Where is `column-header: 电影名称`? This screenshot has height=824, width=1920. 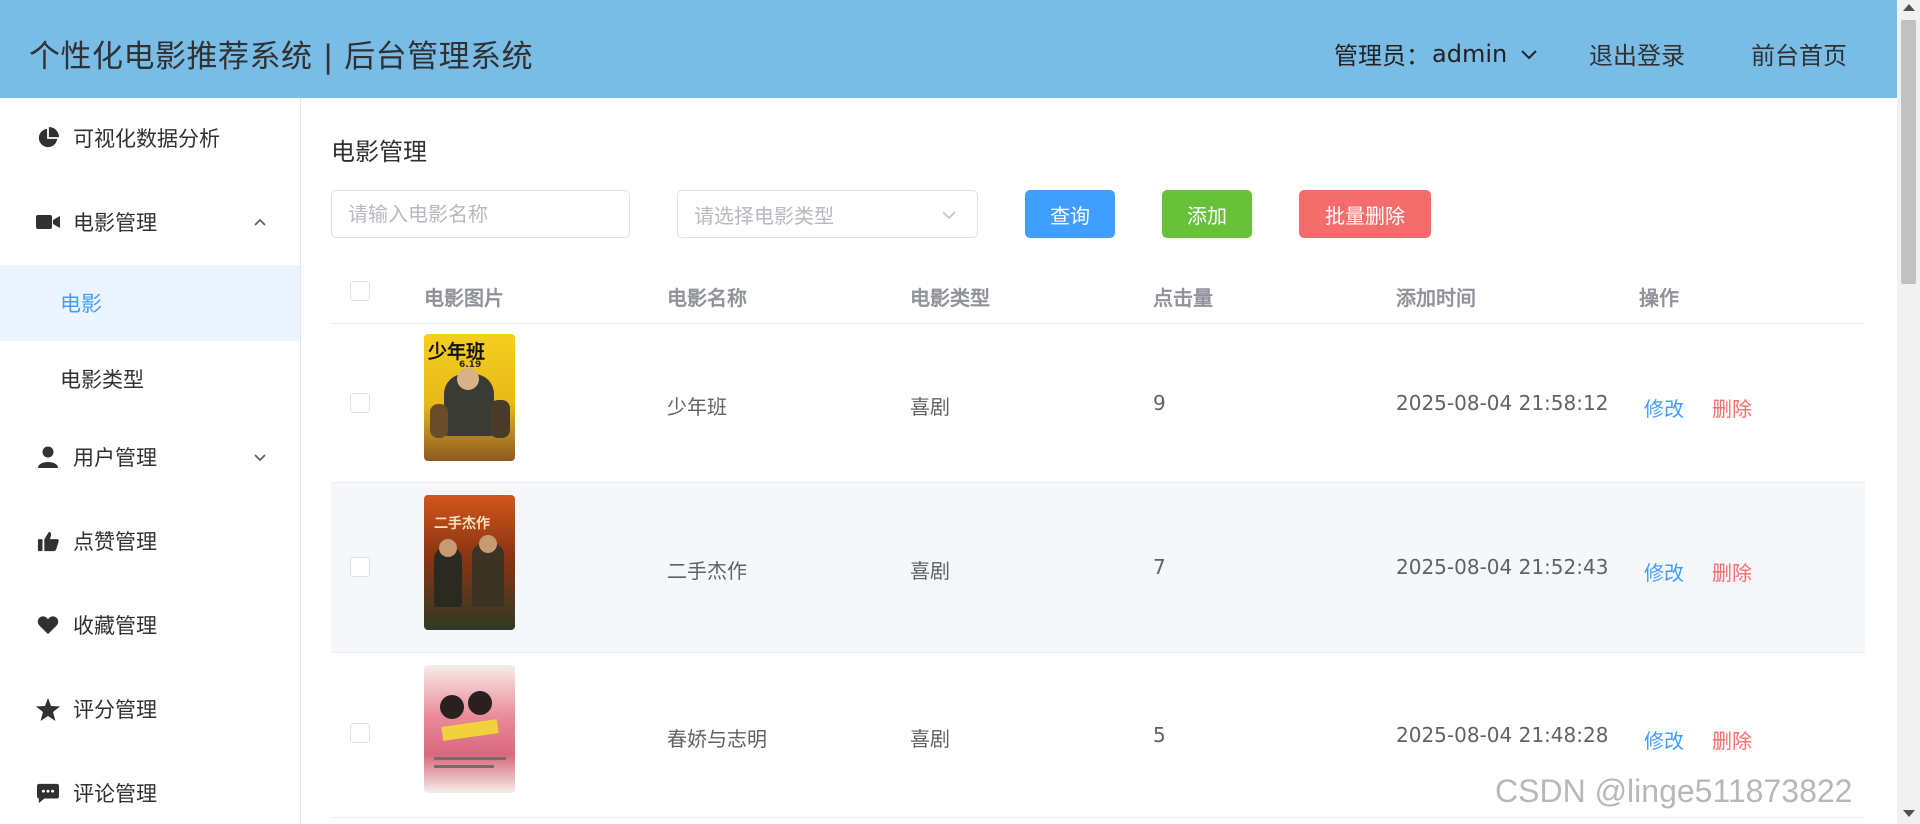 column-header: 电影名称 is located at coordinates (707, 298).